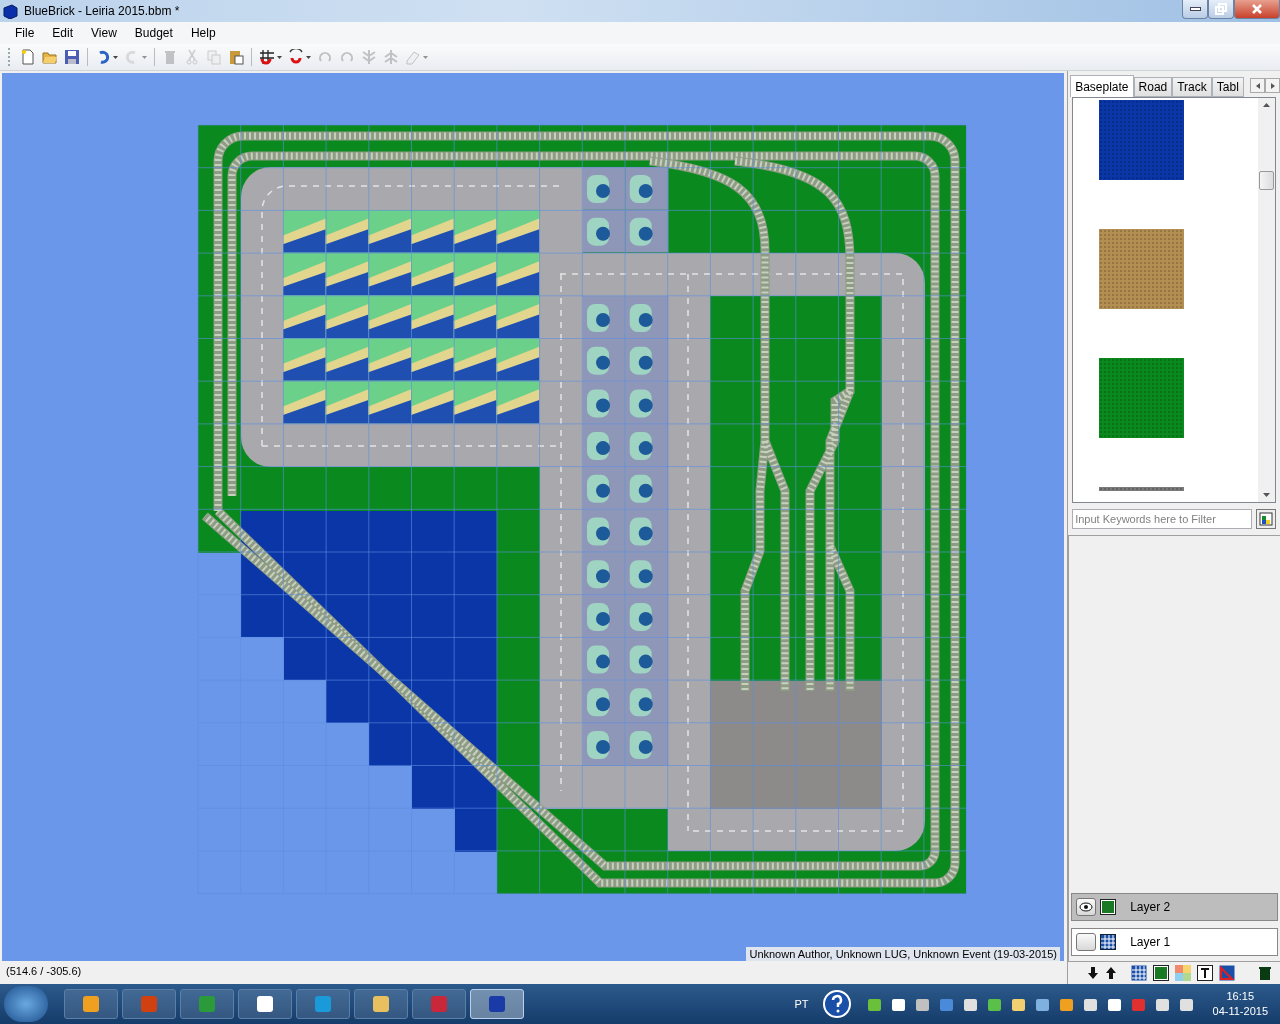 This screenshot has width=1280, height=1024. I want to click on filter-options-button, so click(1266, 519).